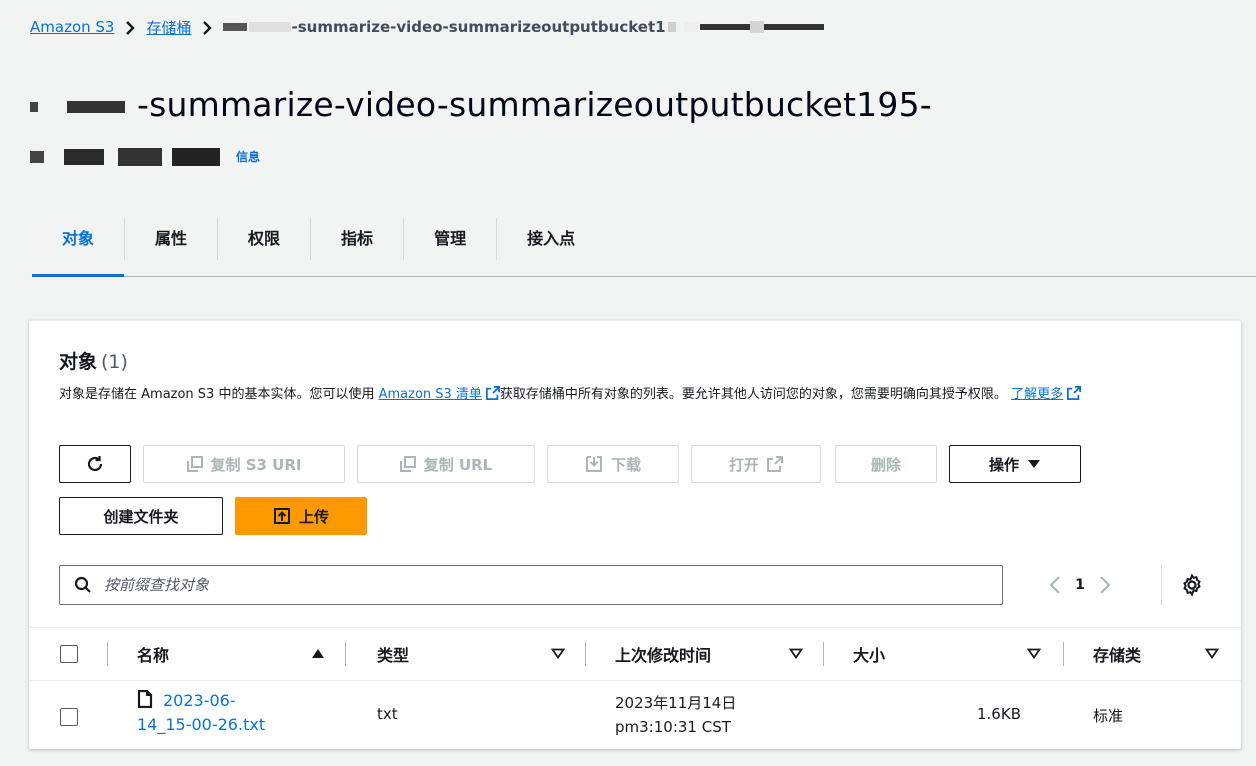 The image size is (1256, 766). I want to click on object-name-cell: 2023-06- 14_15-00-26.txt, so click(237, 713).